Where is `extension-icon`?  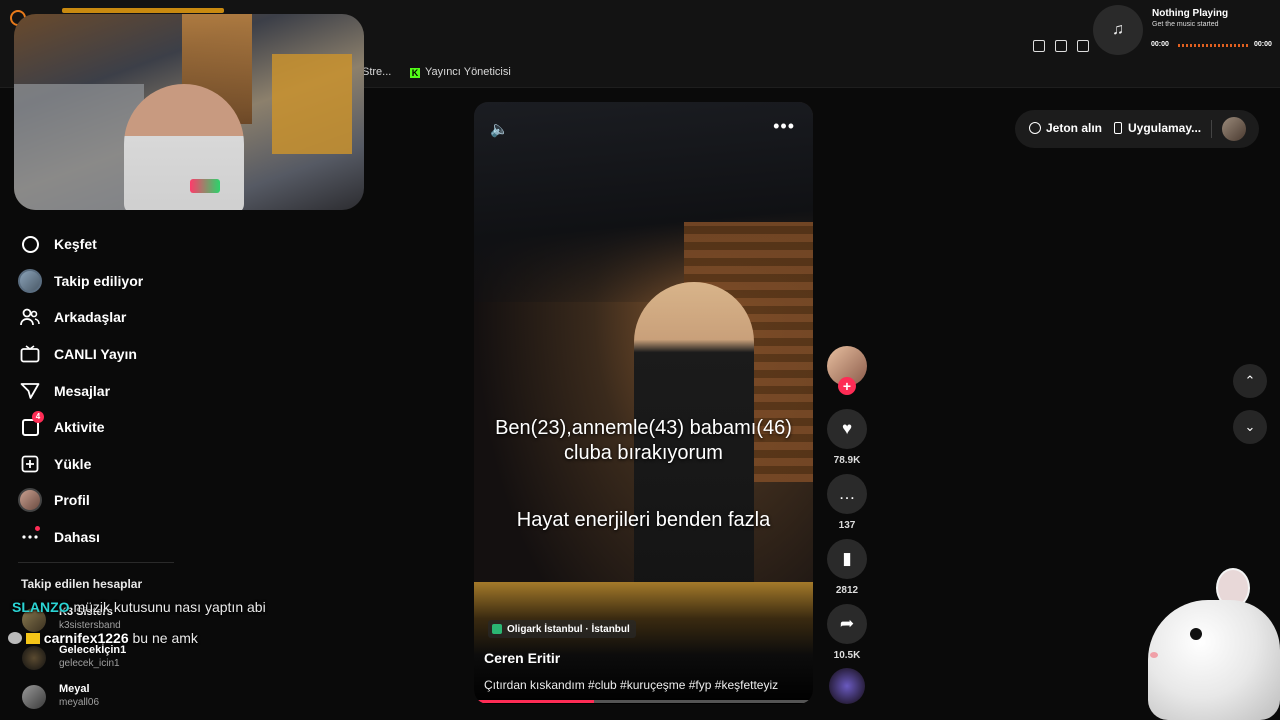 extension-icon is located at coordinates (1083, 46).